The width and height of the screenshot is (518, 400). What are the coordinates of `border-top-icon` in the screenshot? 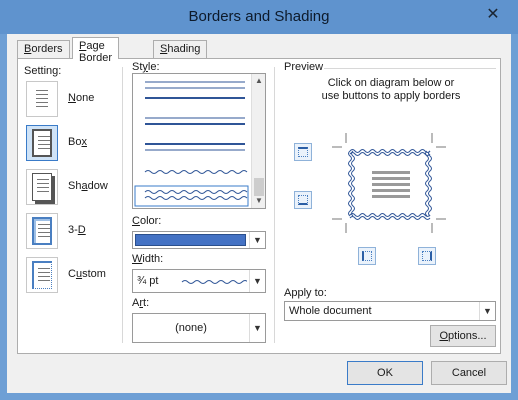 It's located at (303, 152).